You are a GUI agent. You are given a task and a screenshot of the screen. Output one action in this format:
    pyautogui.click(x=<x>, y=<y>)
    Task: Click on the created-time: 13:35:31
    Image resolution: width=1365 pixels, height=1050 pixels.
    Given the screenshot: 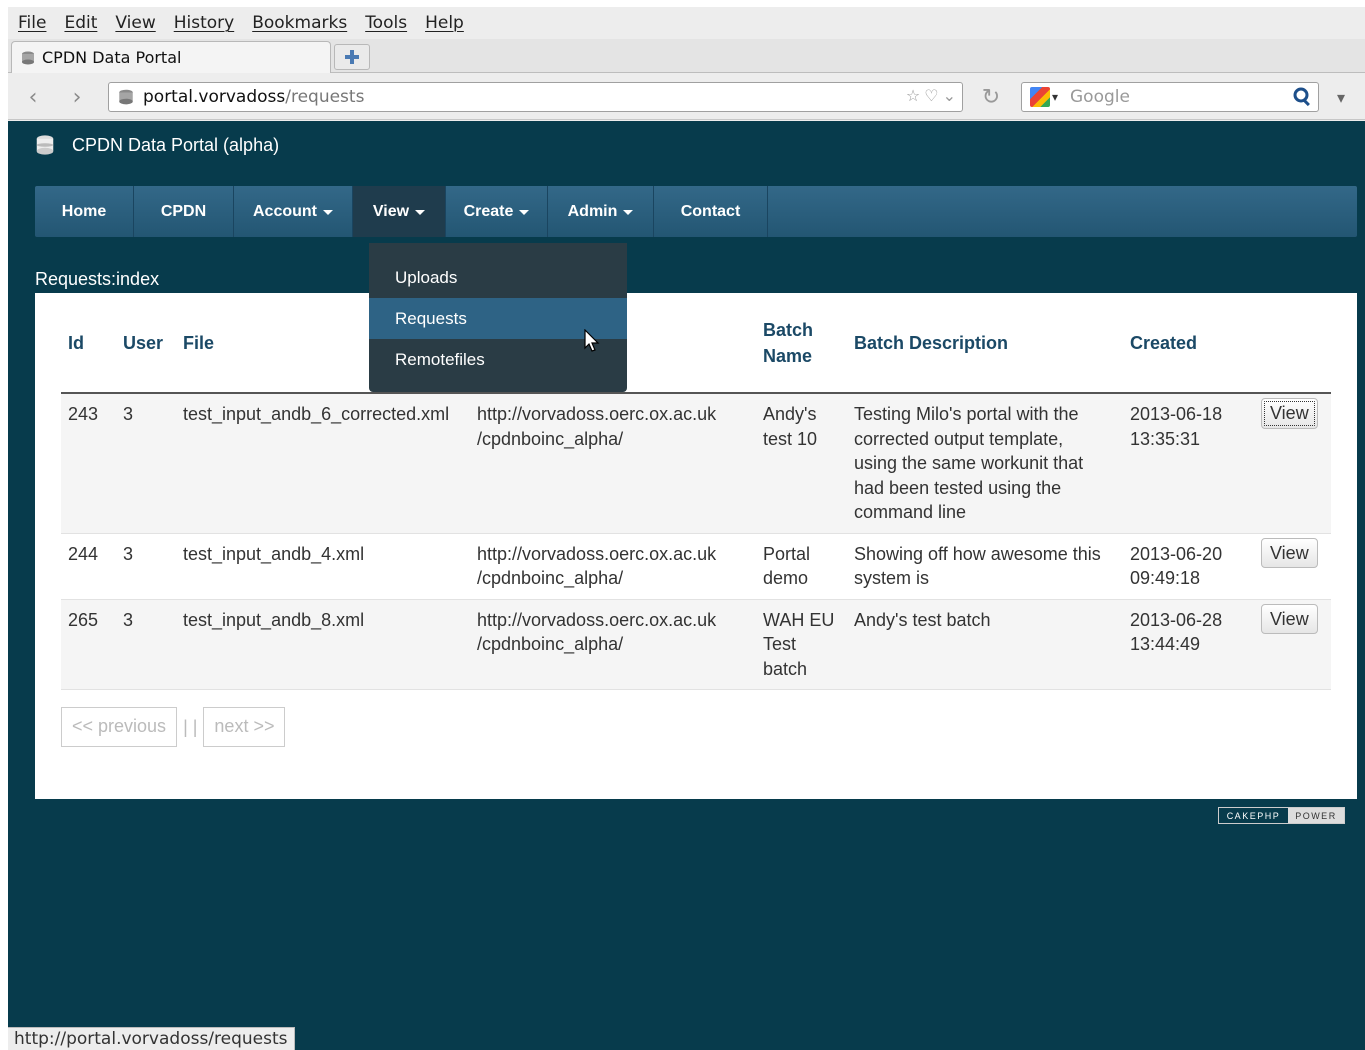 What is the action you would take?
    pyautogui.click(x=1165, y=438)
    